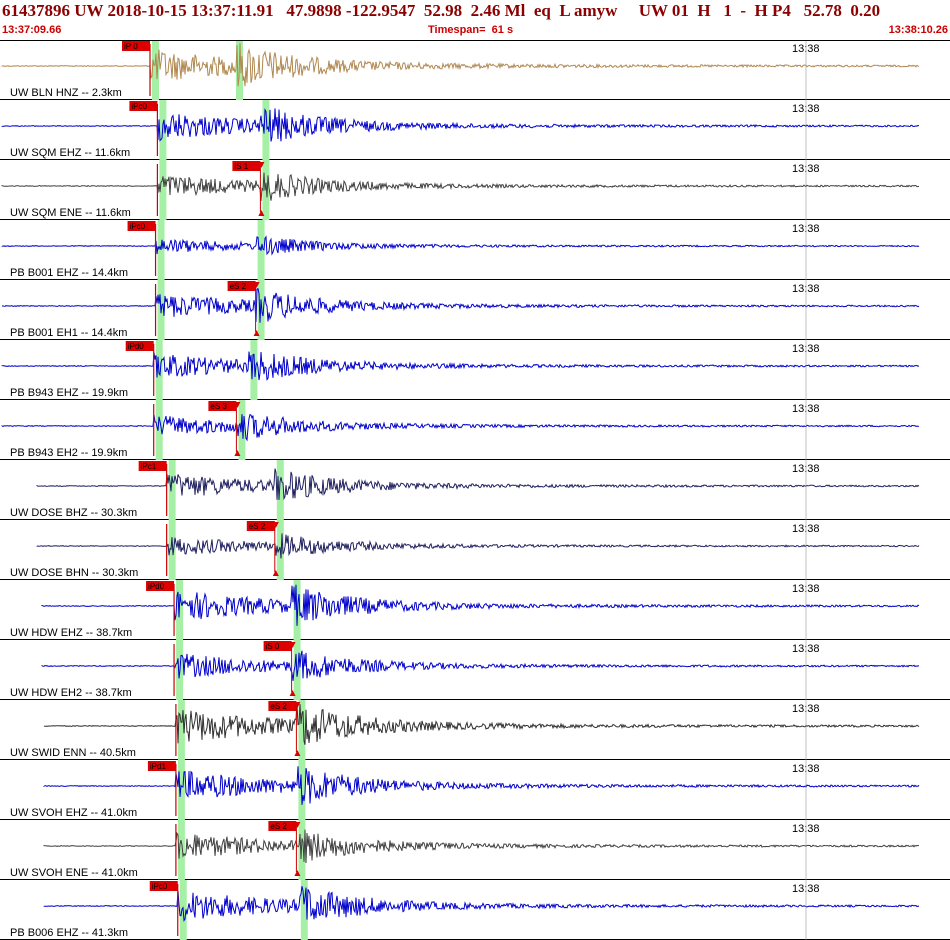 This screenshot has width=950, height=940. Describe the element at coordinates (69, 933) in the screenshot. I see `station-label: PB B006 EHZ -- 41.3km` at that location.